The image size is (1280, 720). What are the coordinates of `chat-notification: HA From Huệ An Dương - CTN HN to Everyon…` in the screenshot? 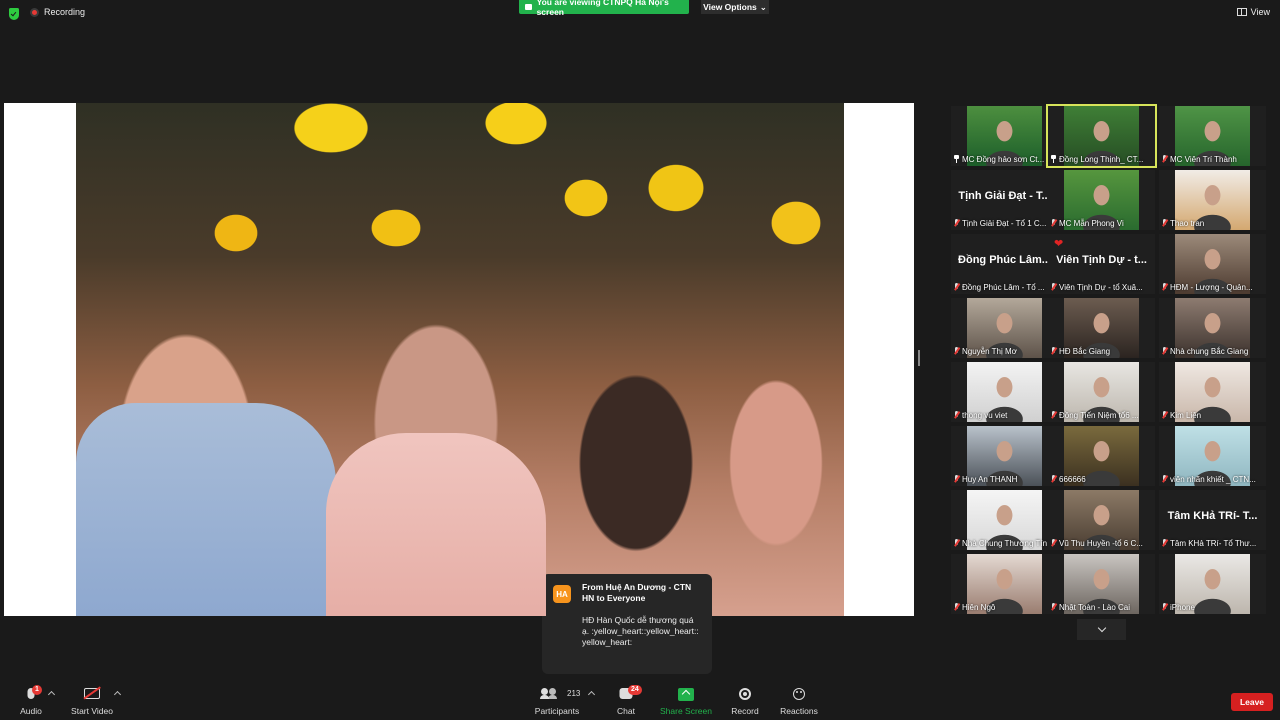 It's located at (627, 624).